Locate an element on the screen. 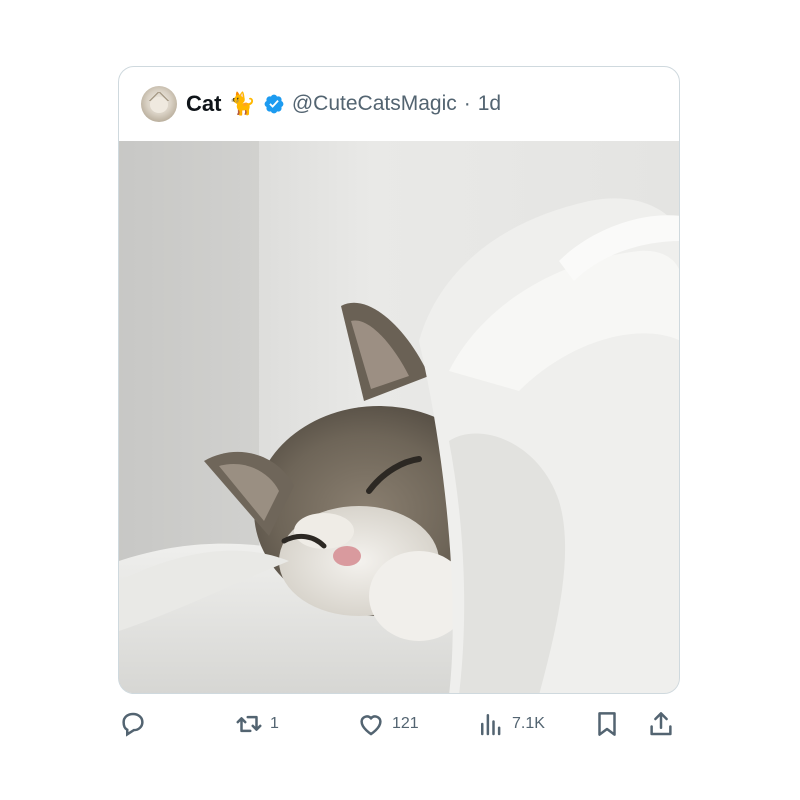  tweet-header: Cat 🐈 @CuteCatsMagic · 1d is located at coordinates (399, 104).